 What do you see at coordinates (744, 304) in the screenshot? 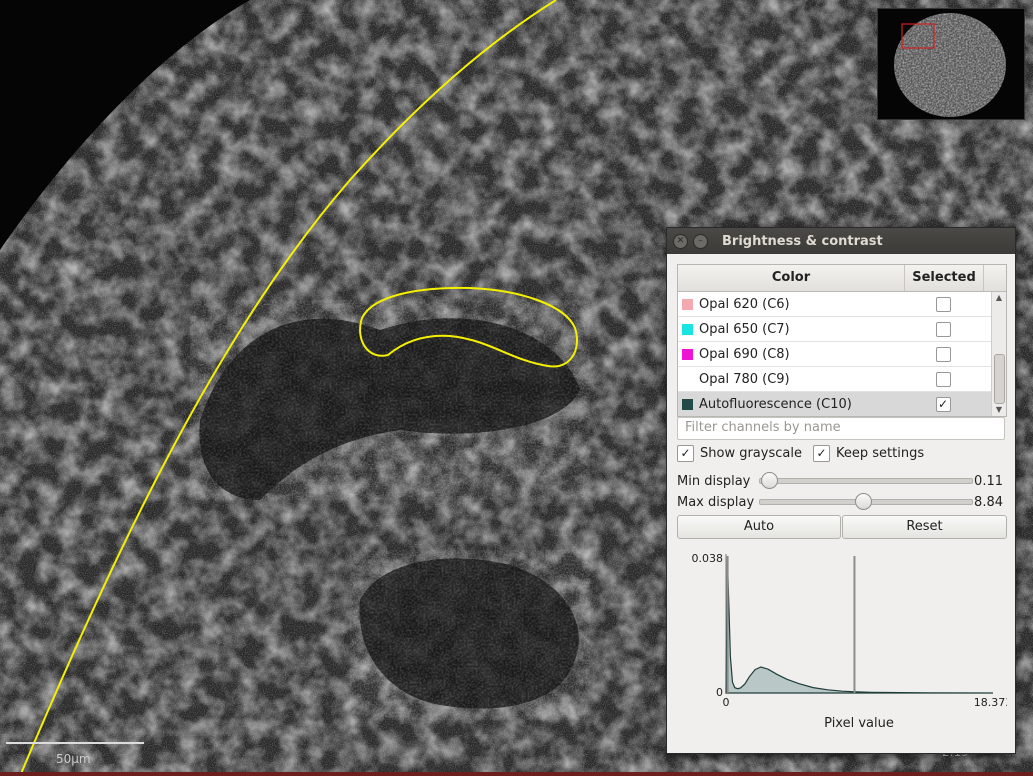
I see `channel-name: Opal 620 (C6)` at bounding box center [744, 304].